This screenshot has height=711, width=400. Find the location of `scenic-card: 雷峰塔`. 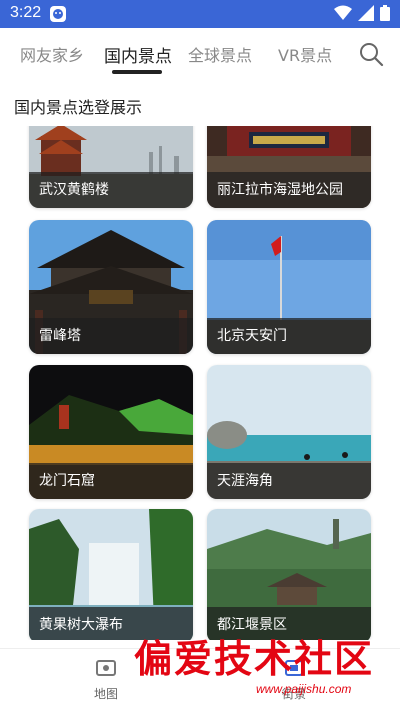

scenic-card: 雷峰塔 is located at coordinates (111, 287).